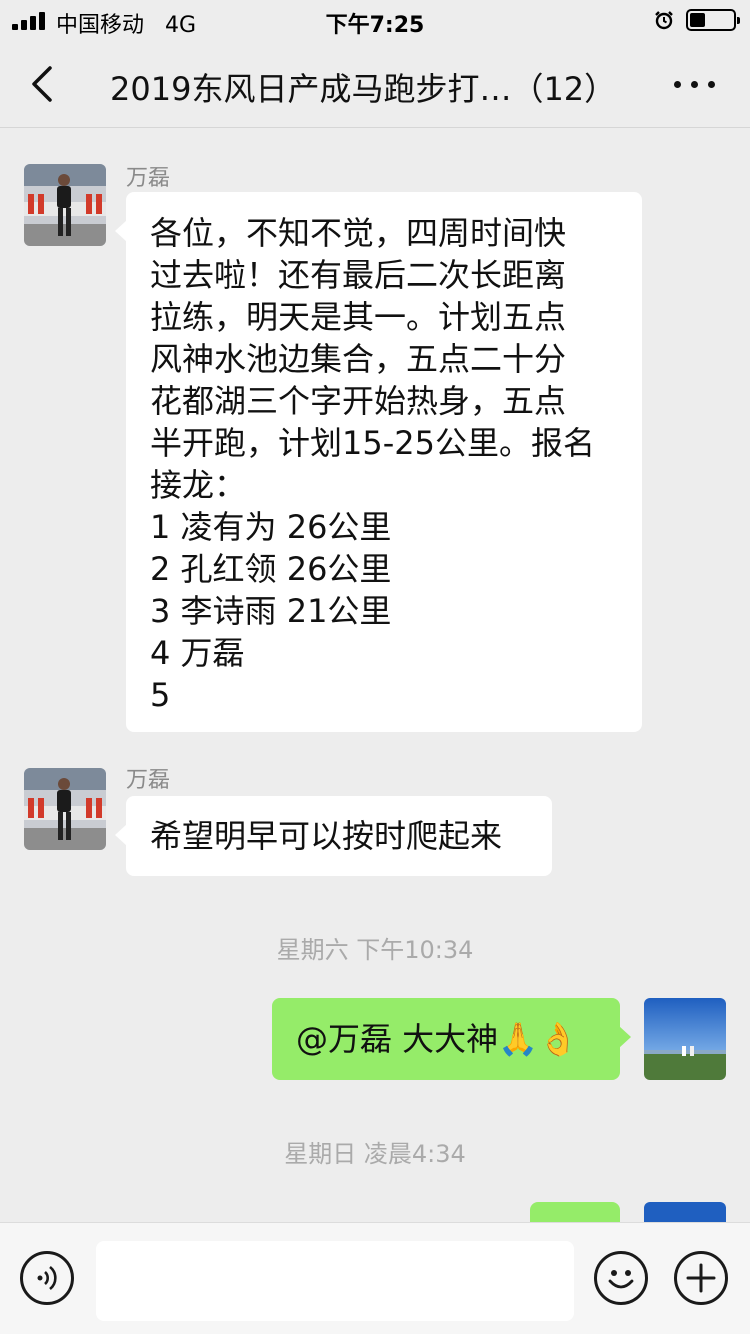 This screenshot has height=1334, width=750. Describe the element at coordinates (47, 1278) in the screenshot. I see `voice-icon` at that location.